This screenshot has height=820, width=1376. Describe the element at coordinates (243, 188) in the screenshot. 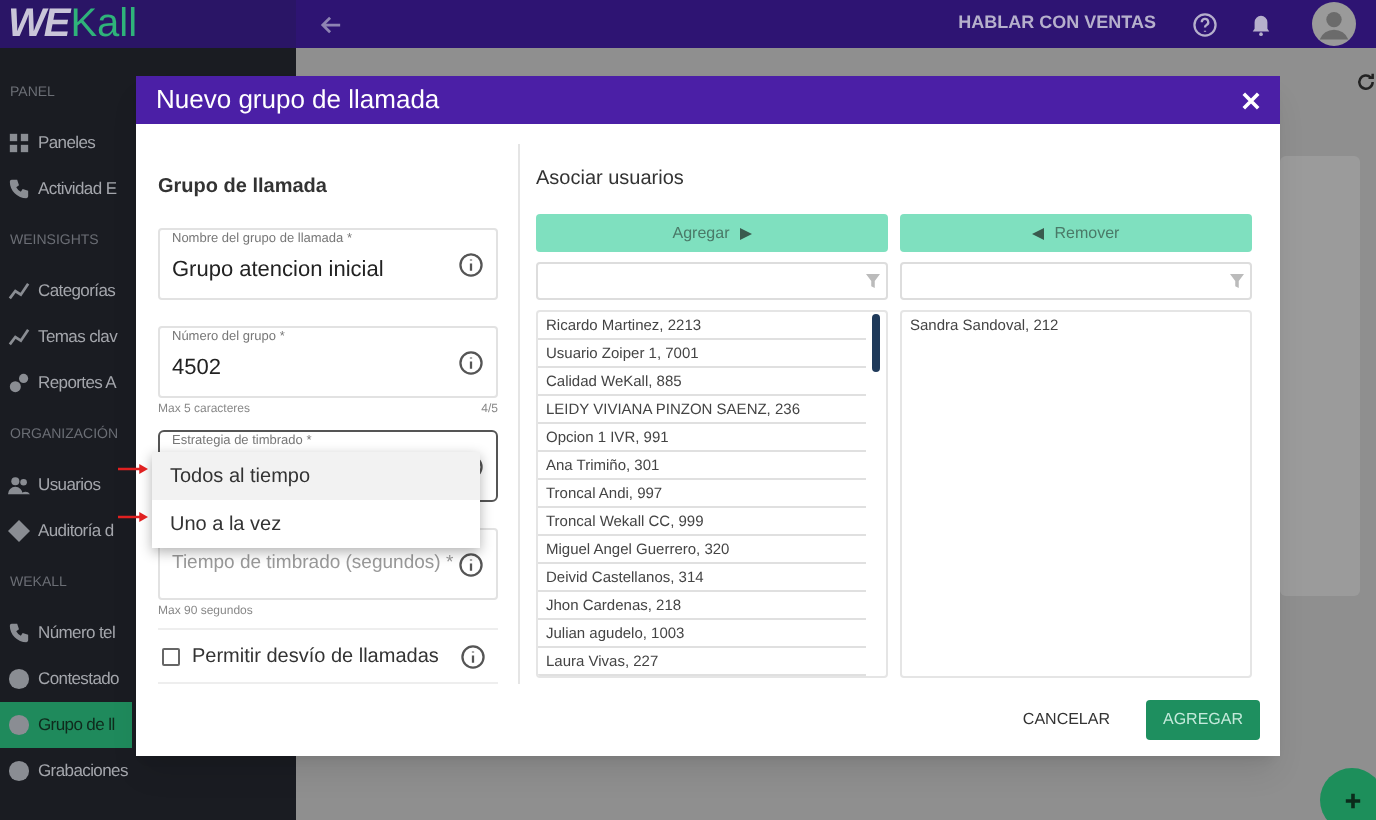

I see `section-heading: Grupo de llamada` at that location.